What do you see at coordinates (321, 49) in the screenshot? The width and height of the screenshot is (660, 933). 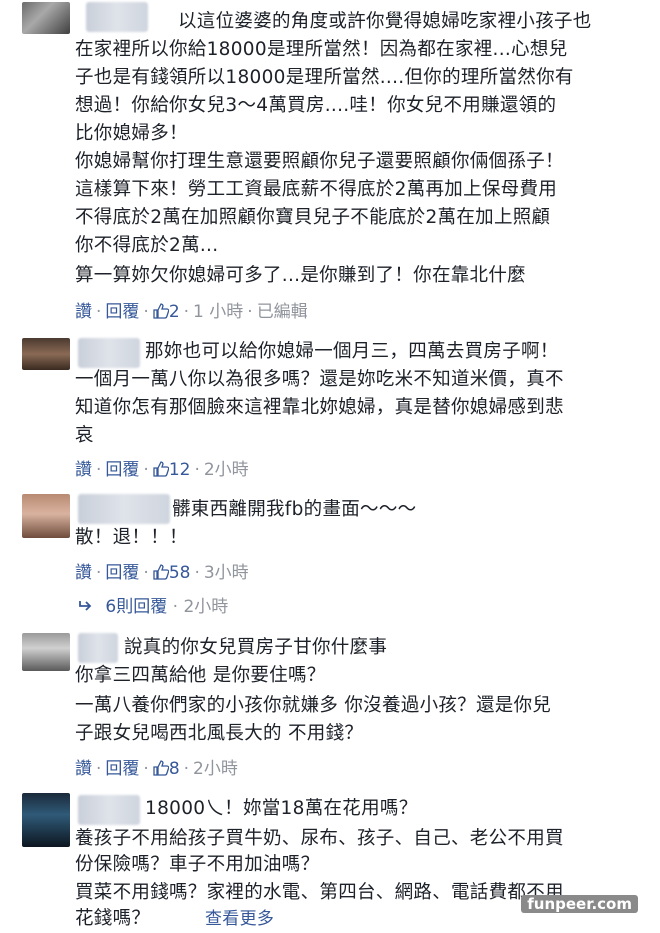 I see `comment-text-line: 在家裡所以你給18000是理所當然！因為都在家裡...心想兒` at bounding box center [321, 49].